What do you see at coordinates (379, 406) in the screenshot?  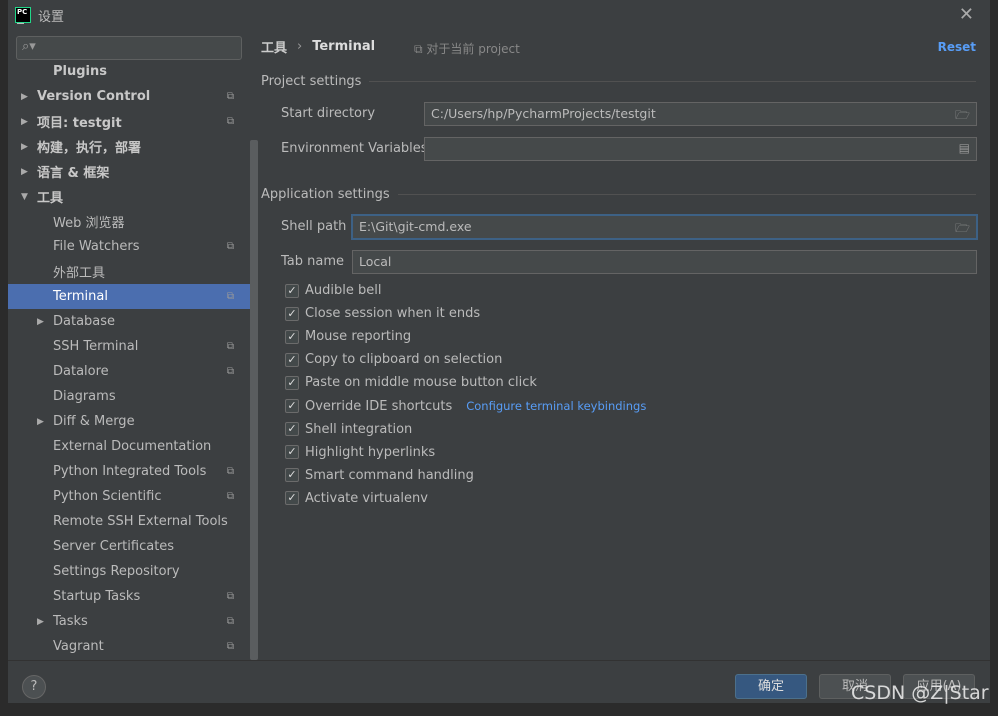 I see `checkbox-label: Override IDE shortcuts` at bounding box center [379, 406].